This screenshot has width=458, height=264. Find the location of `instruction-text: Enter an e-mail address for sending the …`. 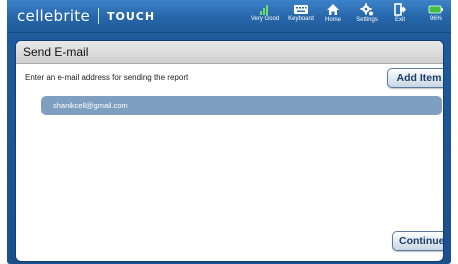

instruction-text: Enter an e-mail address for sending the … is located at coordinates (107, 77).